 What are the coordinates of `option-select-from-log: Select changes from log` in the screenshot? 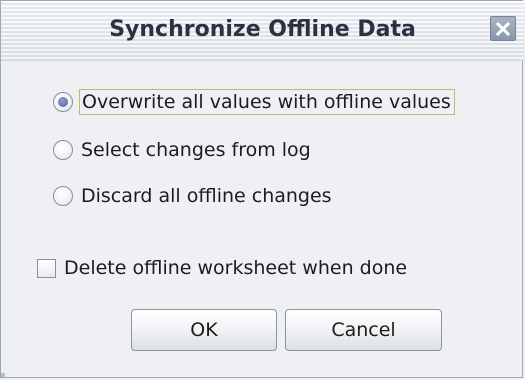 It's located at (182, 150).